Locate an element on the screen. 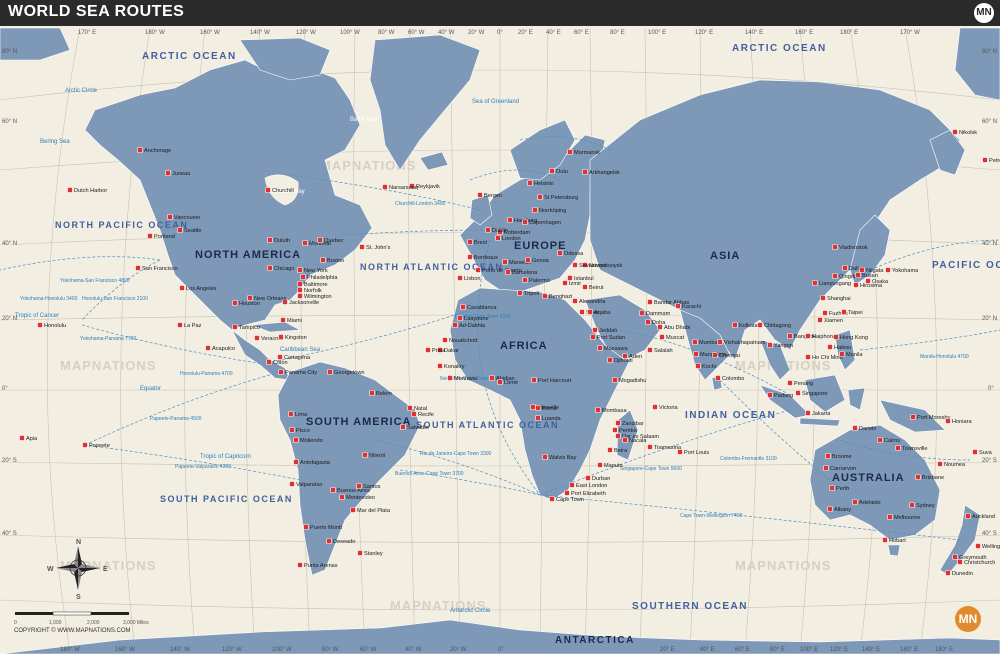 This screenshot has height=654, width=1000. port-marker: Los Angeles is located at coordinates (198, 288).